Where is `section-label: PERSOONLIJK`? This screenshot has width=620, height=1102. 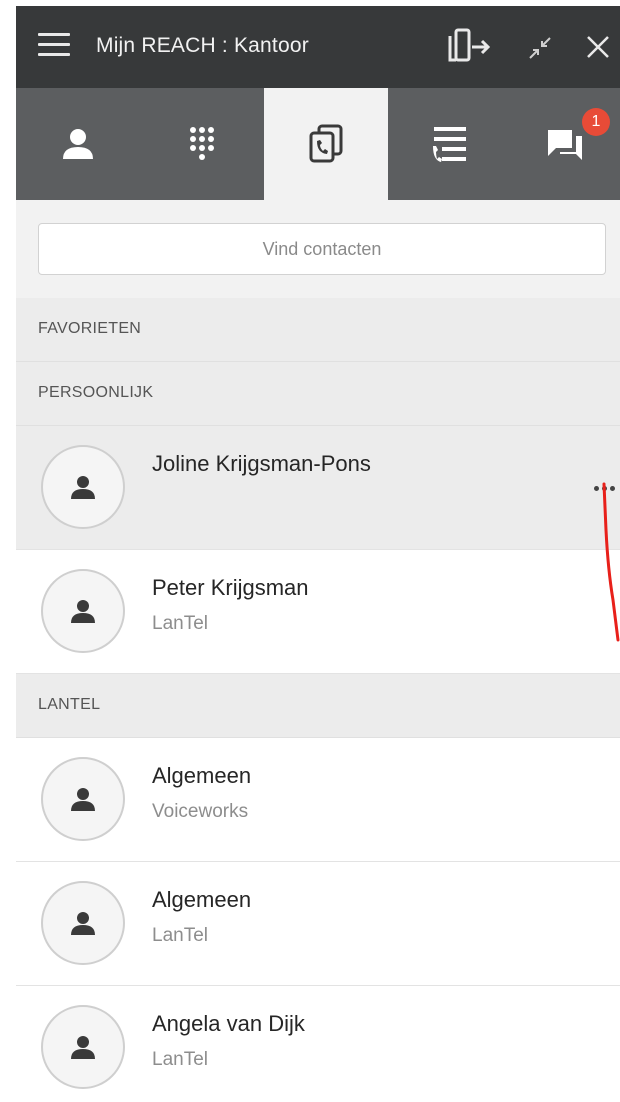
section-label: PERSOONLIJK is located at coordinates (96, 392).